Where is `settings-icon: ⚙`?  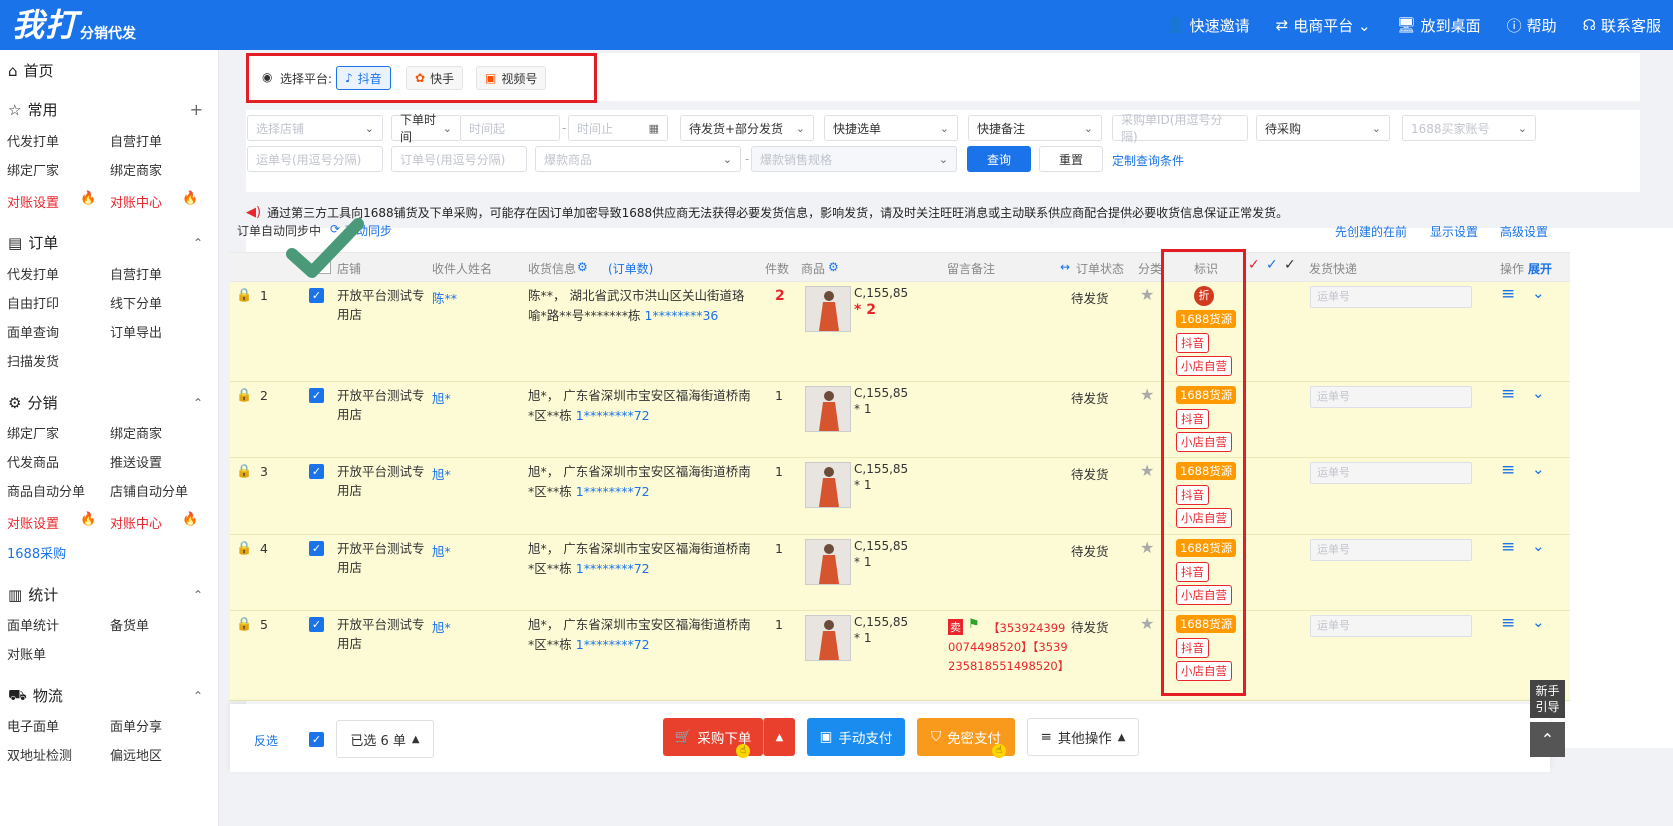
settings-icon: ⚙ is located at coordinates (833, 267).